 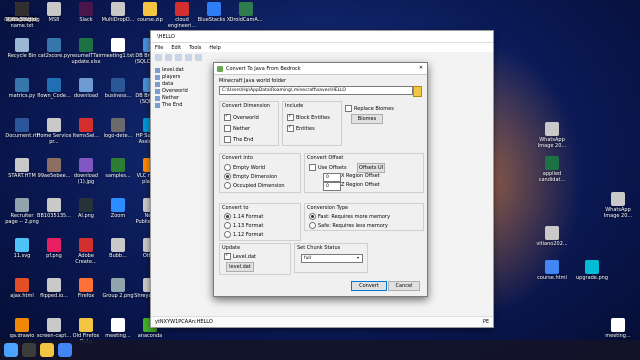 What do you see at coordinates (54, 12) in the screenshot?
I see `desktop-icon: MS8` at bounding box center [54, 12].